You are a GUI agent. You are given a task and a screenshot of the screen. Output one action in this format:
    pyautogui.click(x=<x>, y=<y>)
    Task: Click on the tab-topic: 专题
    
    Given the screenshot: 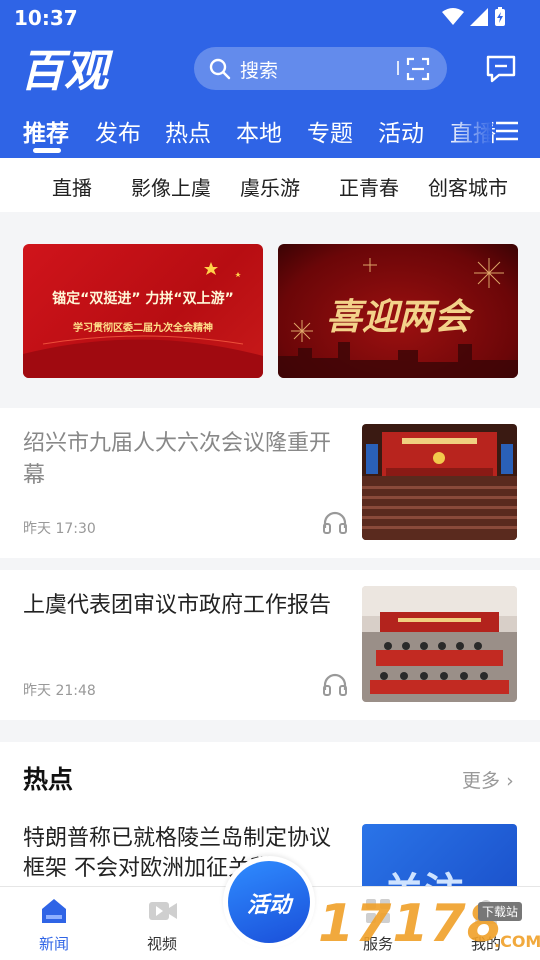 What is the action you would take?
    pyautogui.click(x=330, y=131)
    